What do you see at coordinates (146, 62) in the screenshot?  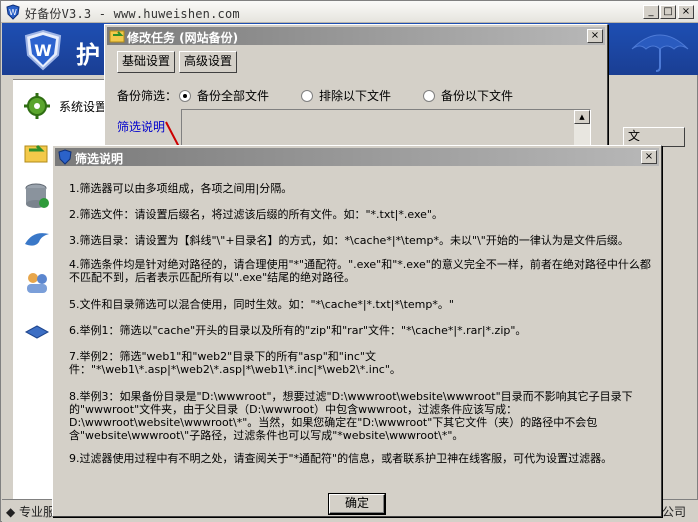 I see `tab-basic-settings: 基础设置` at bounding box center [146, 62].